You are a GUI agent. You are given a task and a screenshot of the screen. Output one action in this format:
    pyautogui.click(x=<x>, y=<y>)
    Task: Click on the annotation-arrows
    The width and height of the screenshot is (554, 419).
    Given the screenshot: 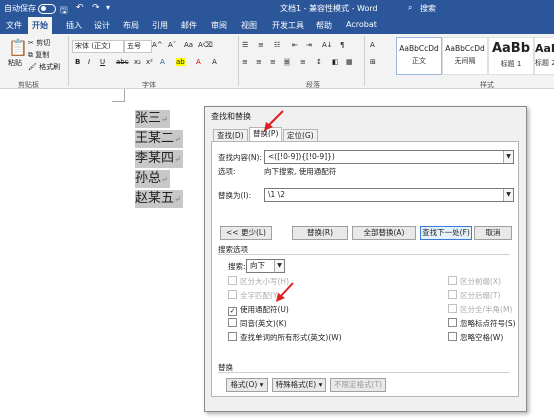 What is the action you would take?
    pyautogui.click(x=279, y=206)
    